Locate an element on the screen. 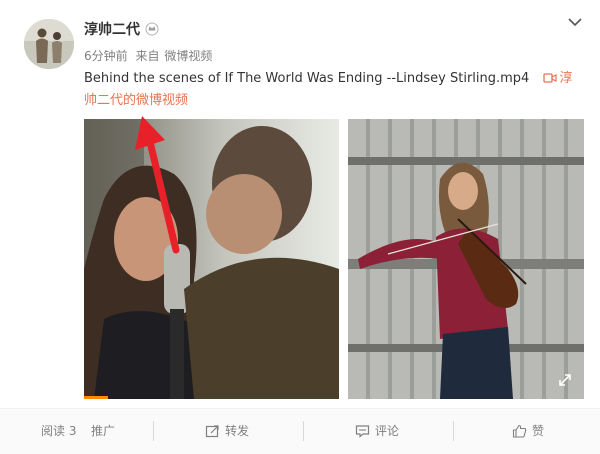  avatar is located at coordinates (49, 44).